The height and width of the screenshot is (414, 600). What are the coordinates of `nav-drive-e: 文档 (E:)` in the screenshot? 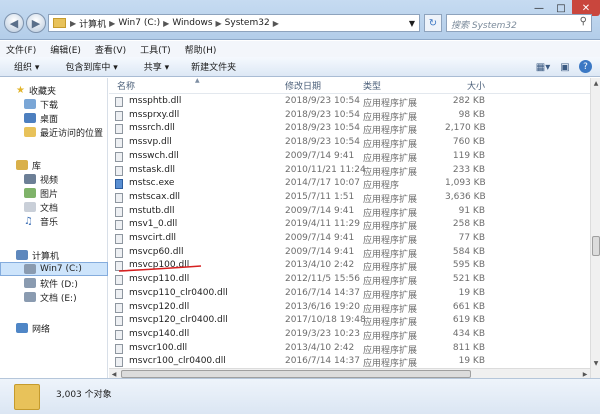 It's located at (54, 297).